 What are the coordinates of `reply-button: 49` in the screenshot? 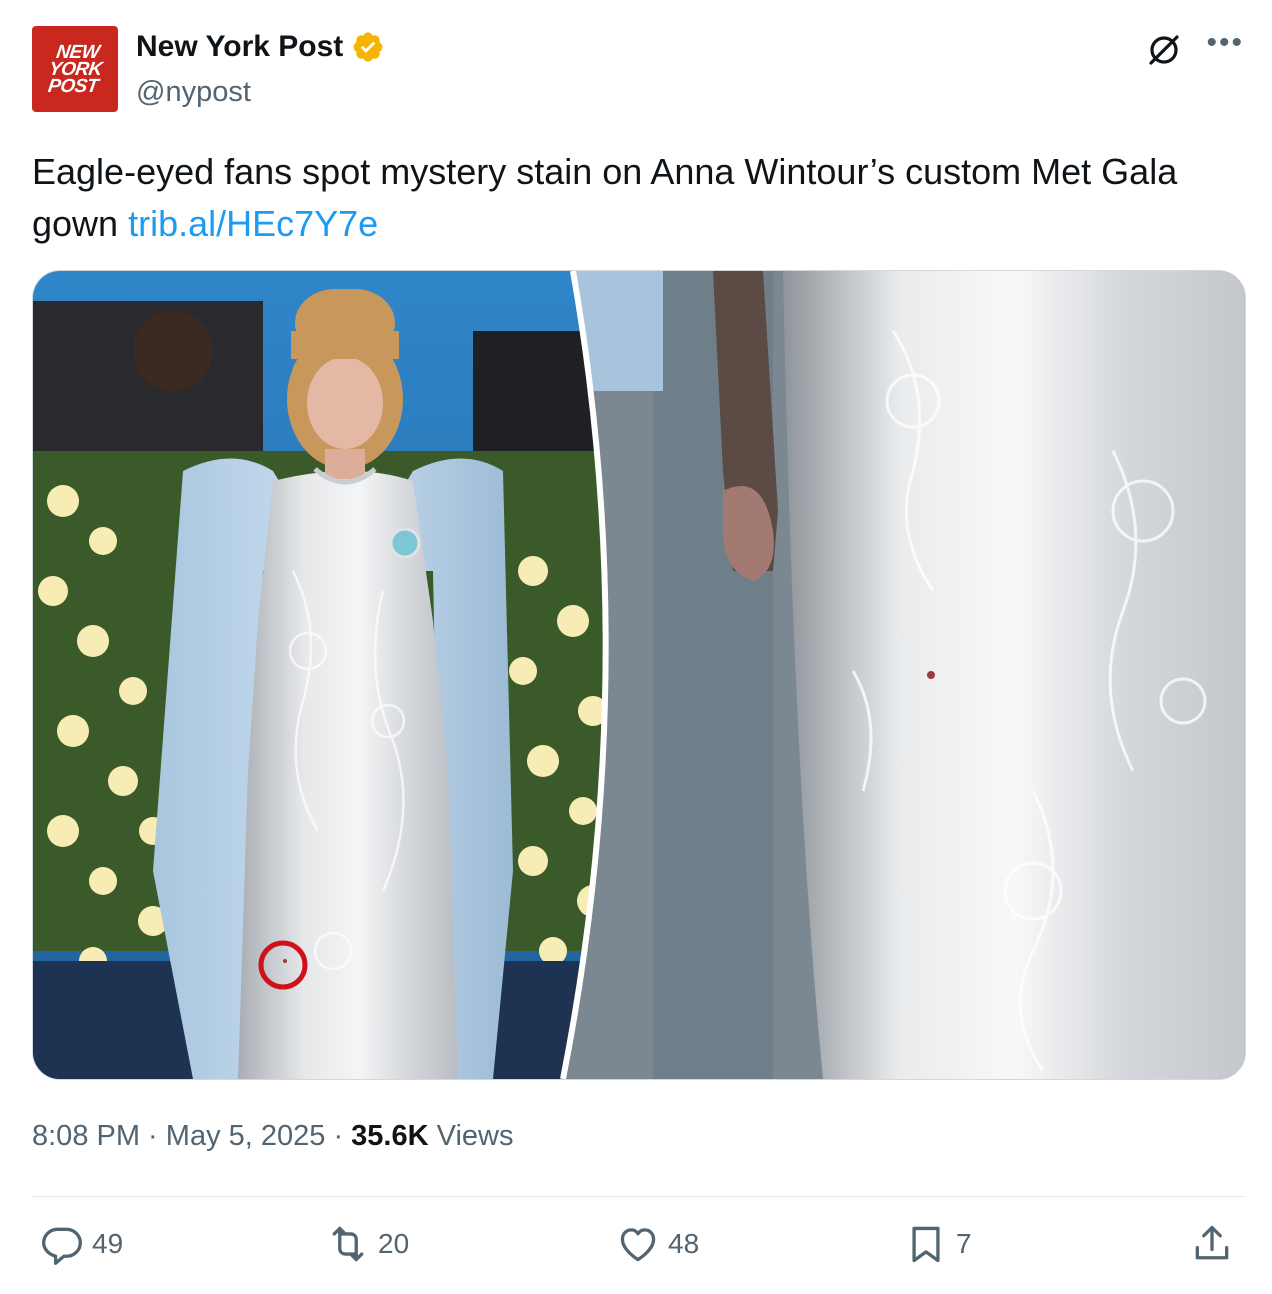 It's located at (81, 1244).